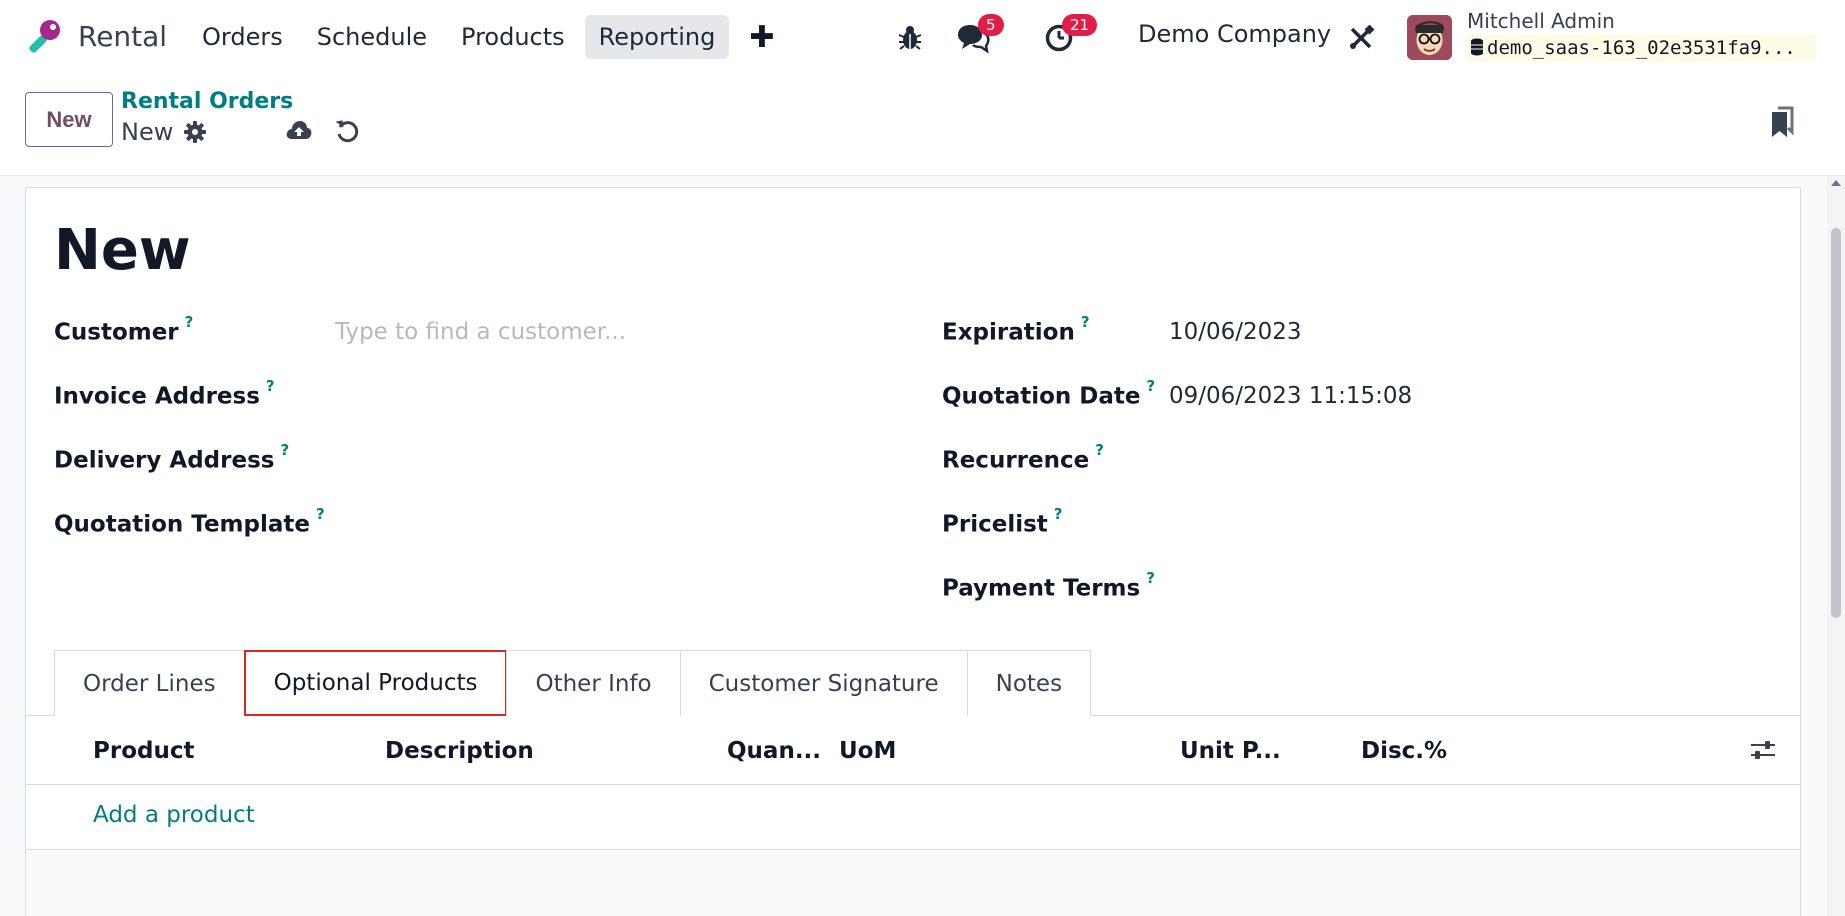  I want to click on recurrence-label: Recurrence?, so click(1023, 457).